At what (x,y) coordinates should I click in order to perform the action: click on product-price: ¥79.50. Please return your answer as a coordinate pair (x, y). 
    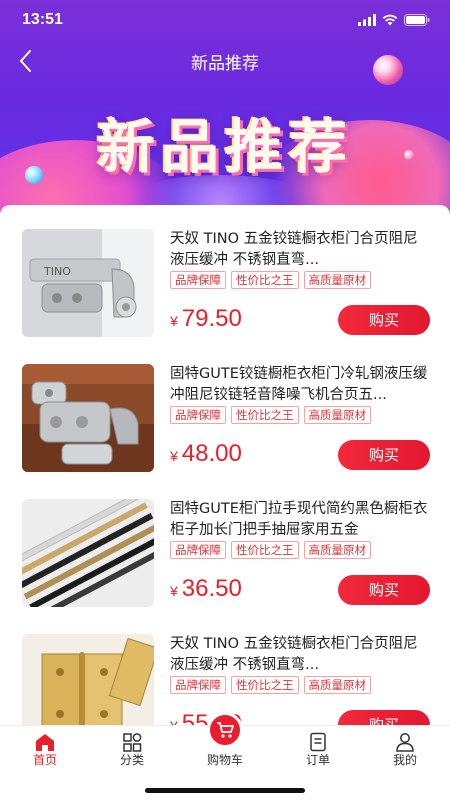
    Looking at the image, I should click on (206, 319).